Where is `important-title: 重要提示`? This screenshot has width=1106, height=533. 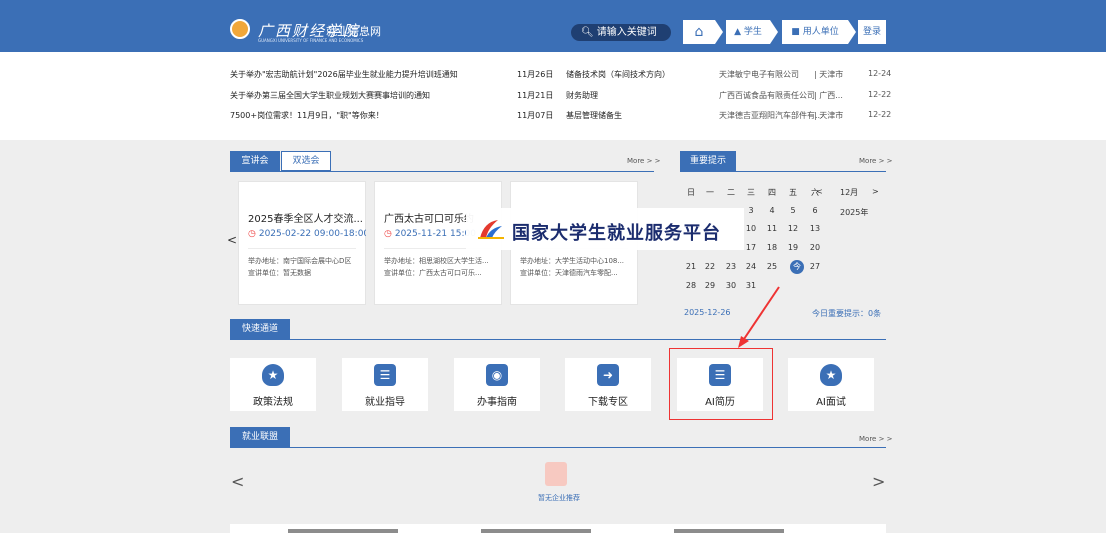 important-title: 重要提示 is located at coordinates (708, 161).